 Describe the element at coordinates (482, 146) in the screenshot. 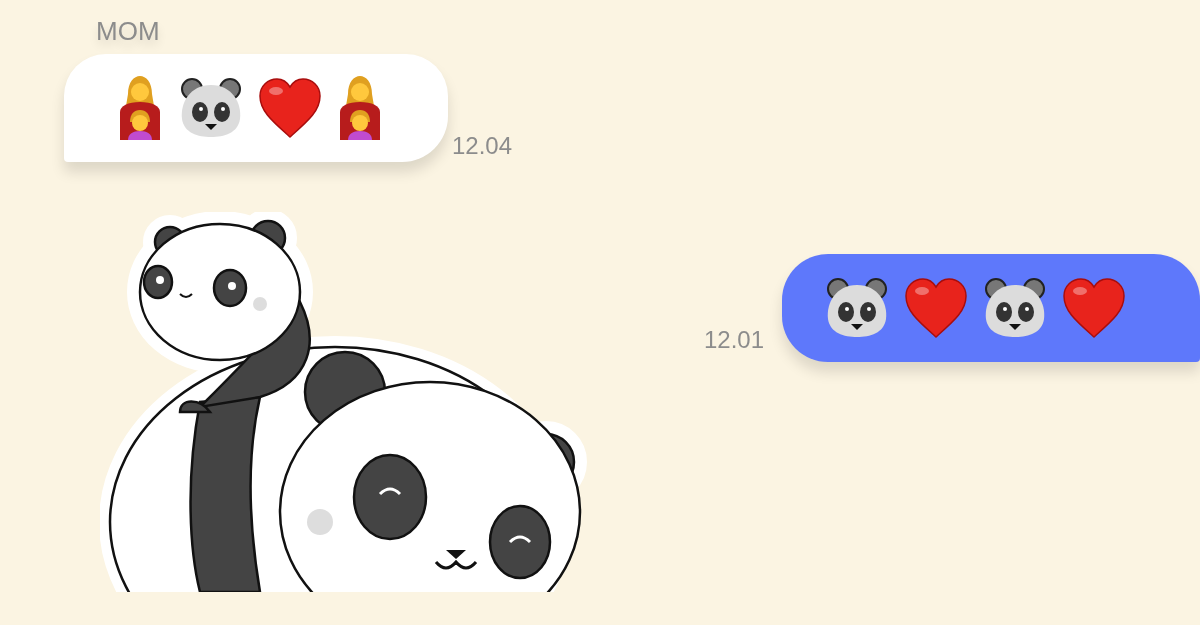

I see `message-time: 12.04` at that location.